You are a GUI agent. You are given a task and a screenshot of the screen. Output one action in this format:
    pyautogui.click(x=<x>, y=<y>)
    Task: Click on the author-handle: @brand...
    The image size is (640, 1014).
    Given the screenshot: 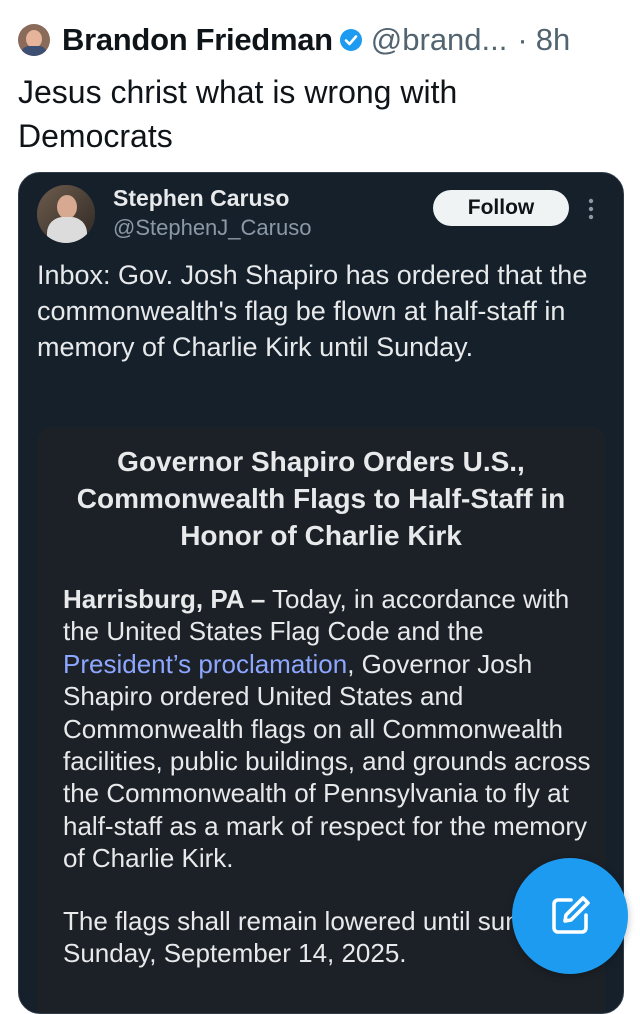 What is the action you would take?
    pyautogui.click(x=439, y=40)
    